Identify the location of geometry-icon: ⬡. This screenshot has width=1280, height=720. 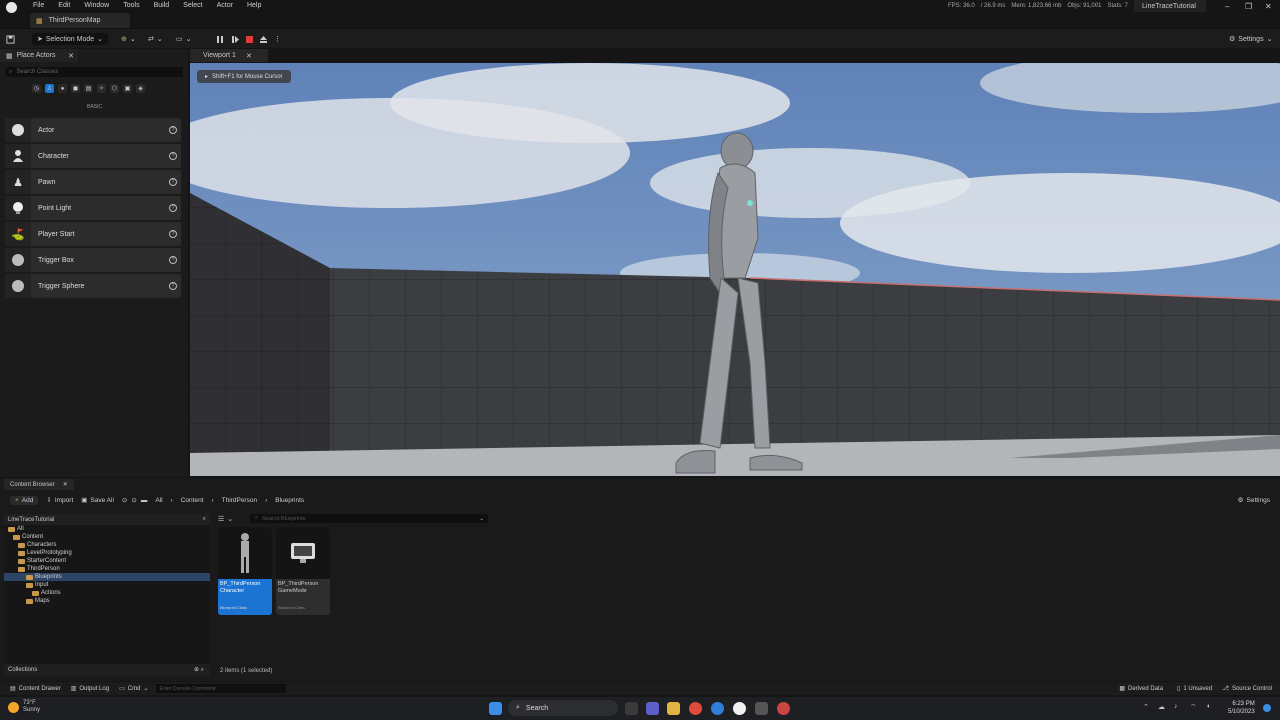
(114, 88).